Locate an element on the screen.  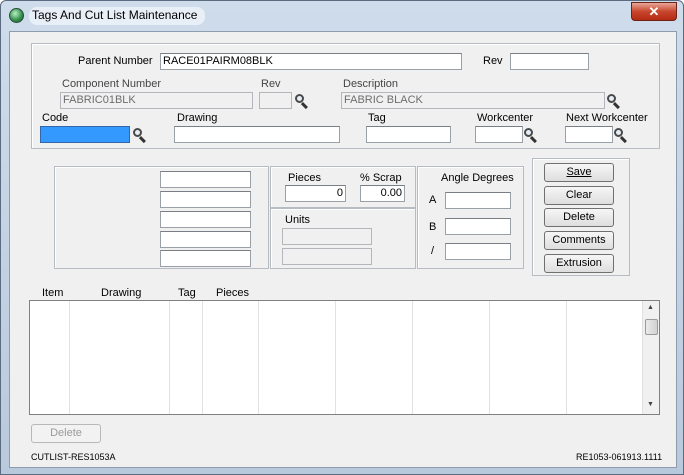
component-number-field: FABRIC01BLK is located at coordinates (156, 100).